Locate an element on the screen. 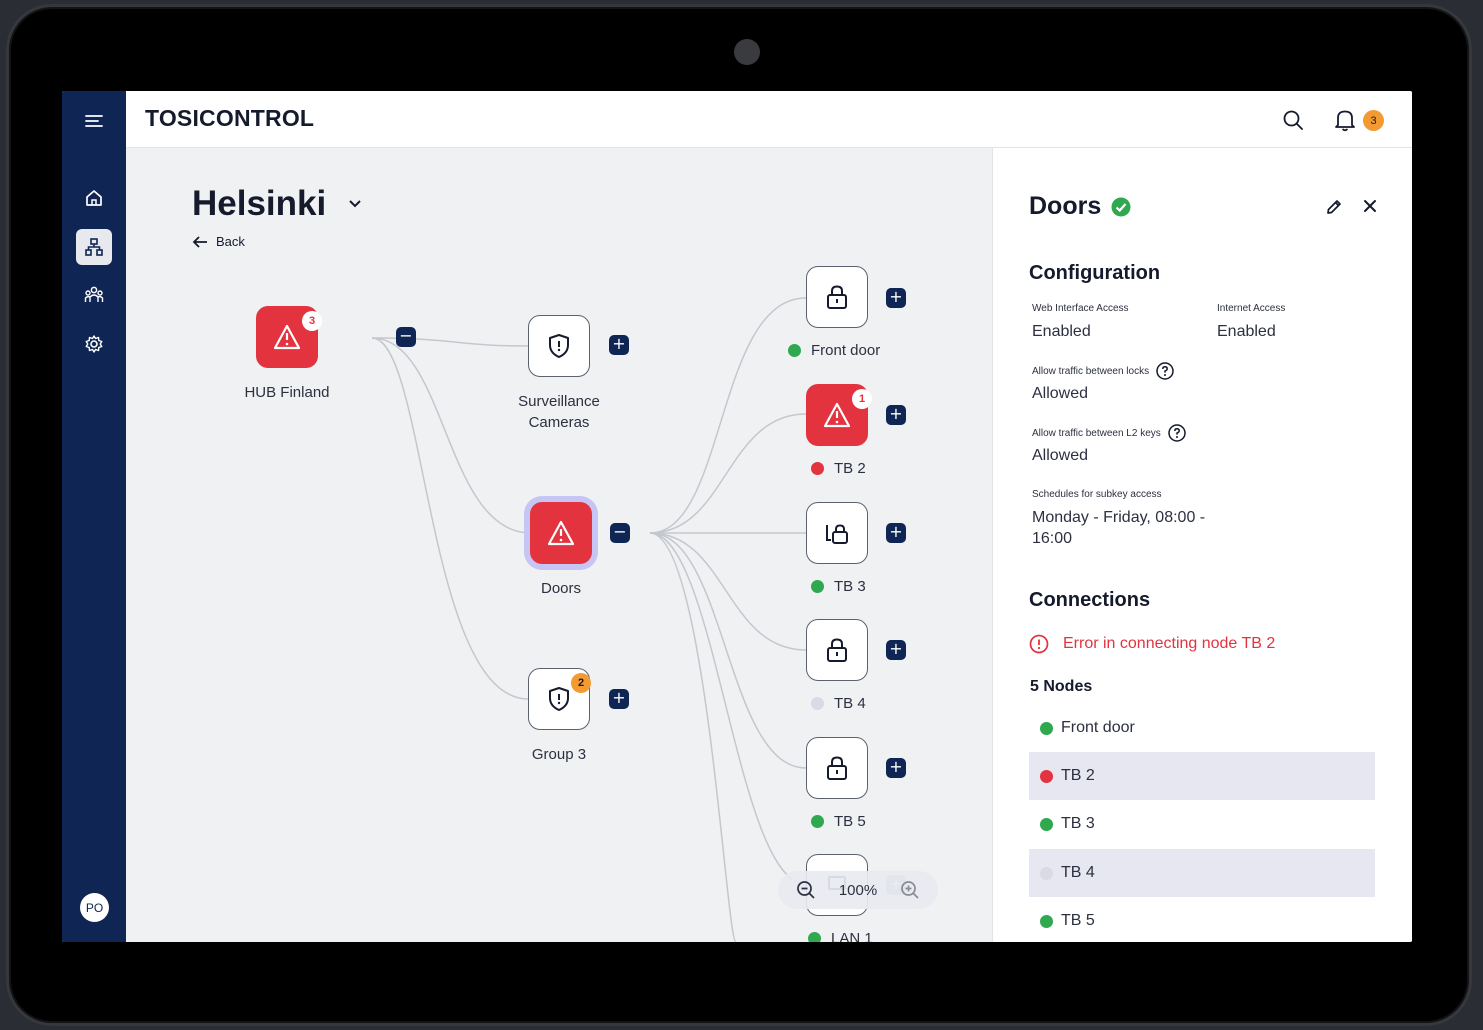 The width and height of the screenshot is (1483, 1030). location-title: Helsinki is located at coordinates (259, 204).